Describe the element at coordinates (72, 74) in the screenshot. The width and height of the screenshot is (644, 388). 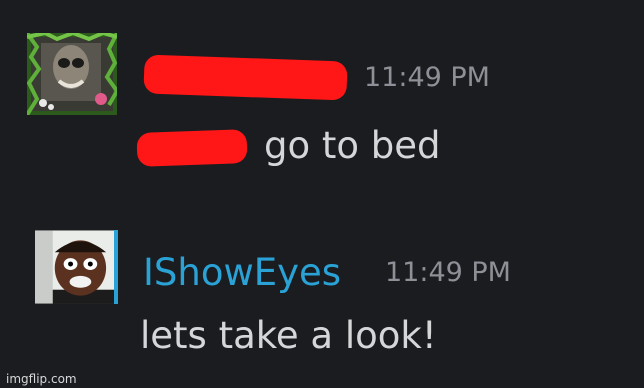
I see `monkey-meme-avatar-icon` at that location.